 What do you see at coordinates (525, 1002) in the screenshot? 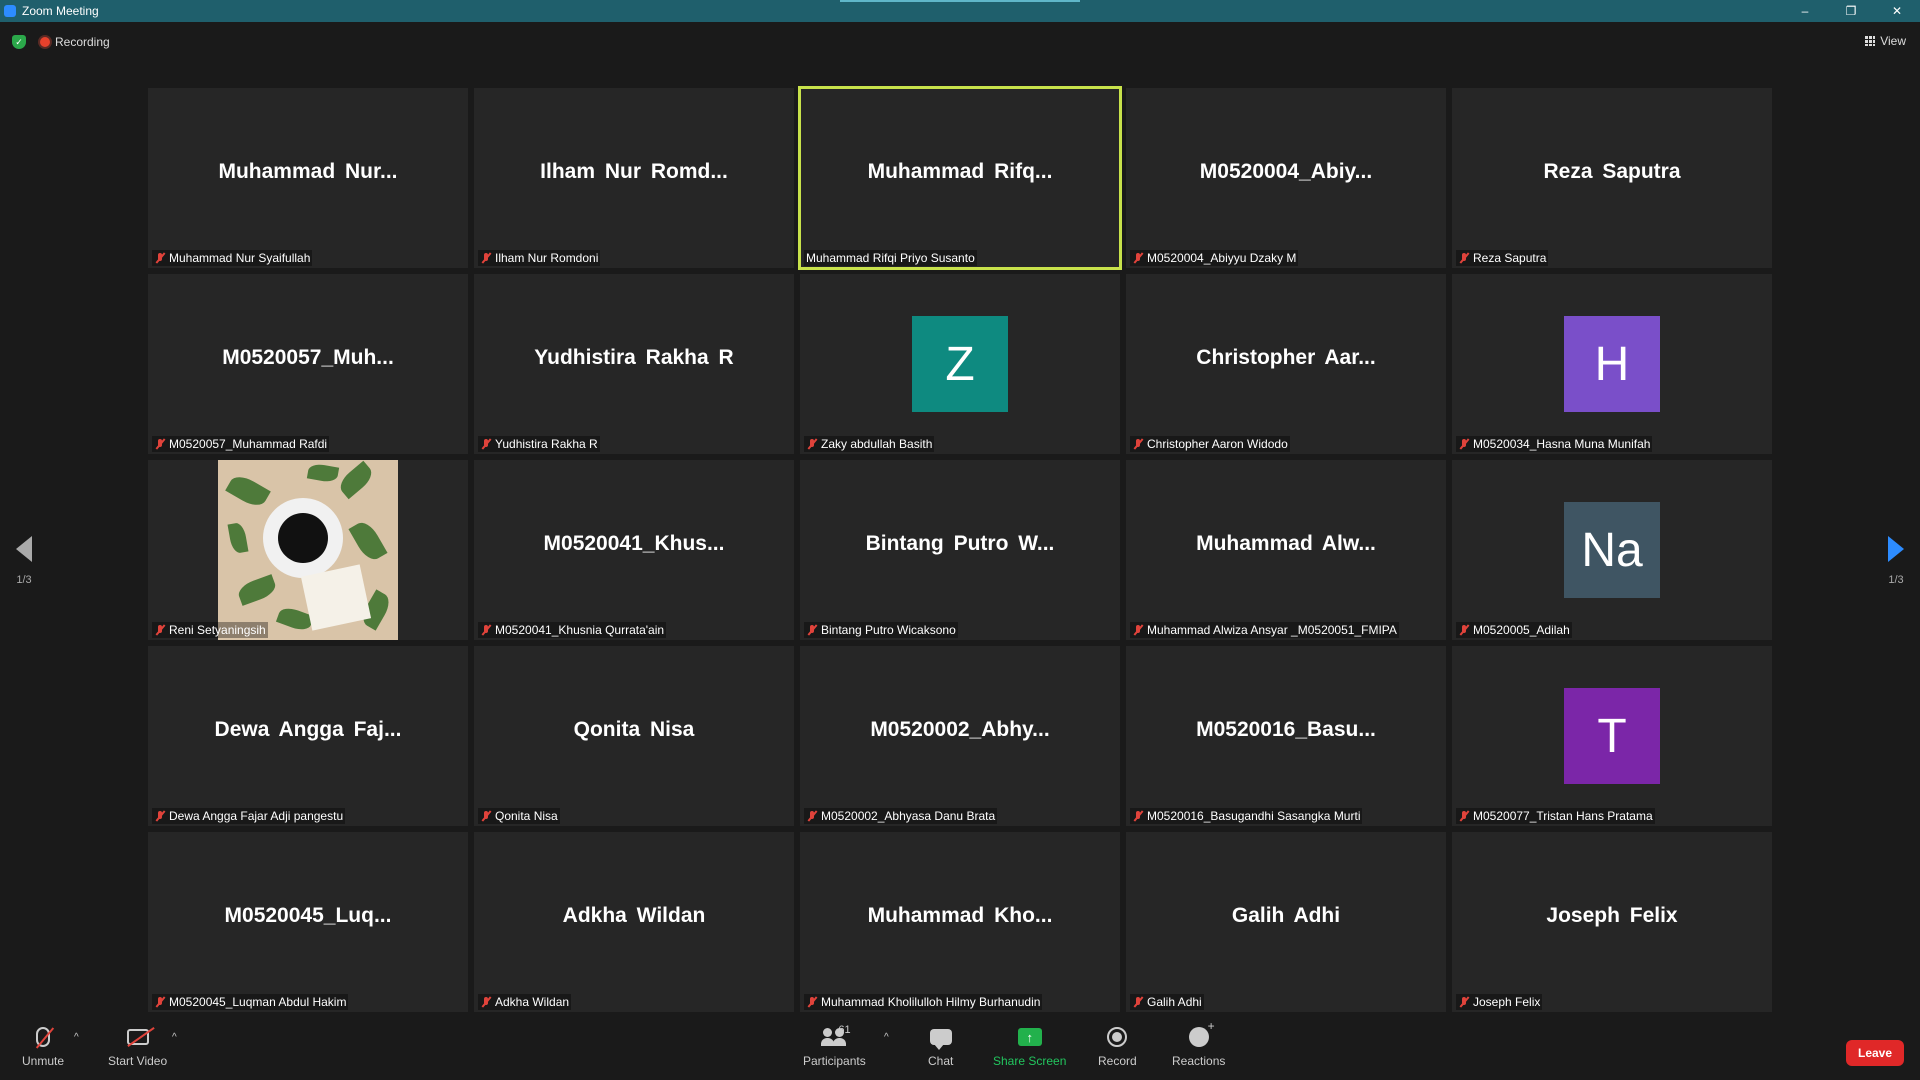
I see `participant-name-label: Adkha Wildan` at bounding box center [525, 1002].